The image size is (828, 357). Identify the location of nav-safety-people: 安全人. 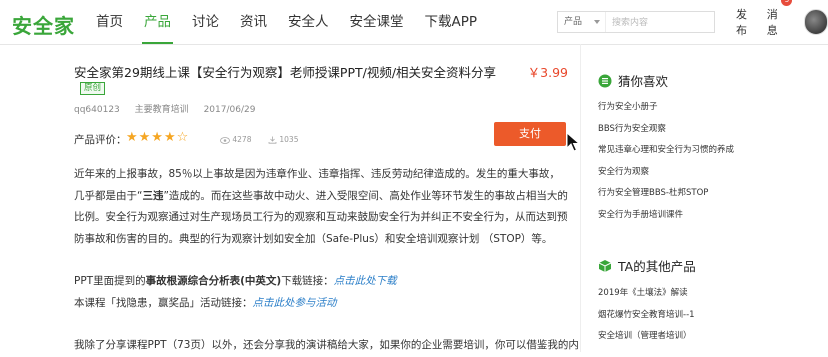
(308, 22).